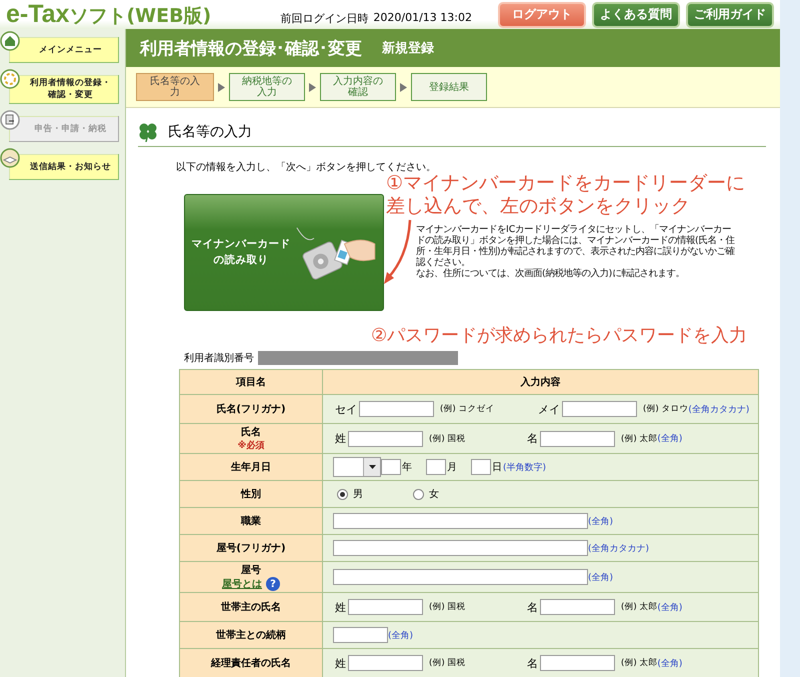  What do you see at coordinates (399, 252) in the screenshot?
I see `annotation-arrow` at bounding box center [399, 252].